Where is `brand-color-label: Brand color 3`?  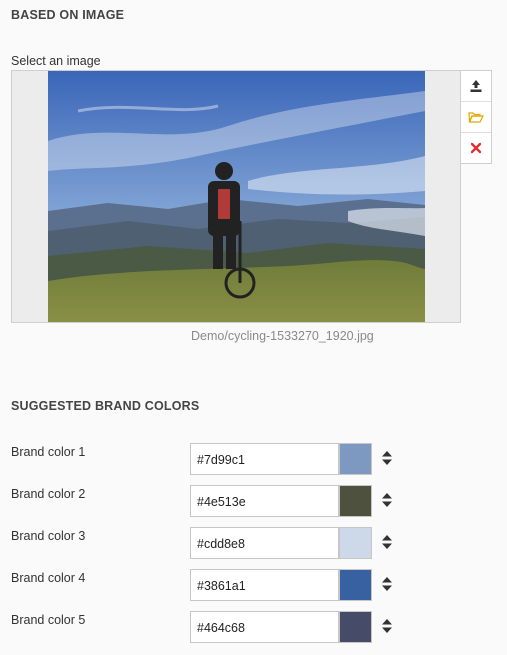
brand-color-label: Brand color 3 is located at coordinates (48, 536).